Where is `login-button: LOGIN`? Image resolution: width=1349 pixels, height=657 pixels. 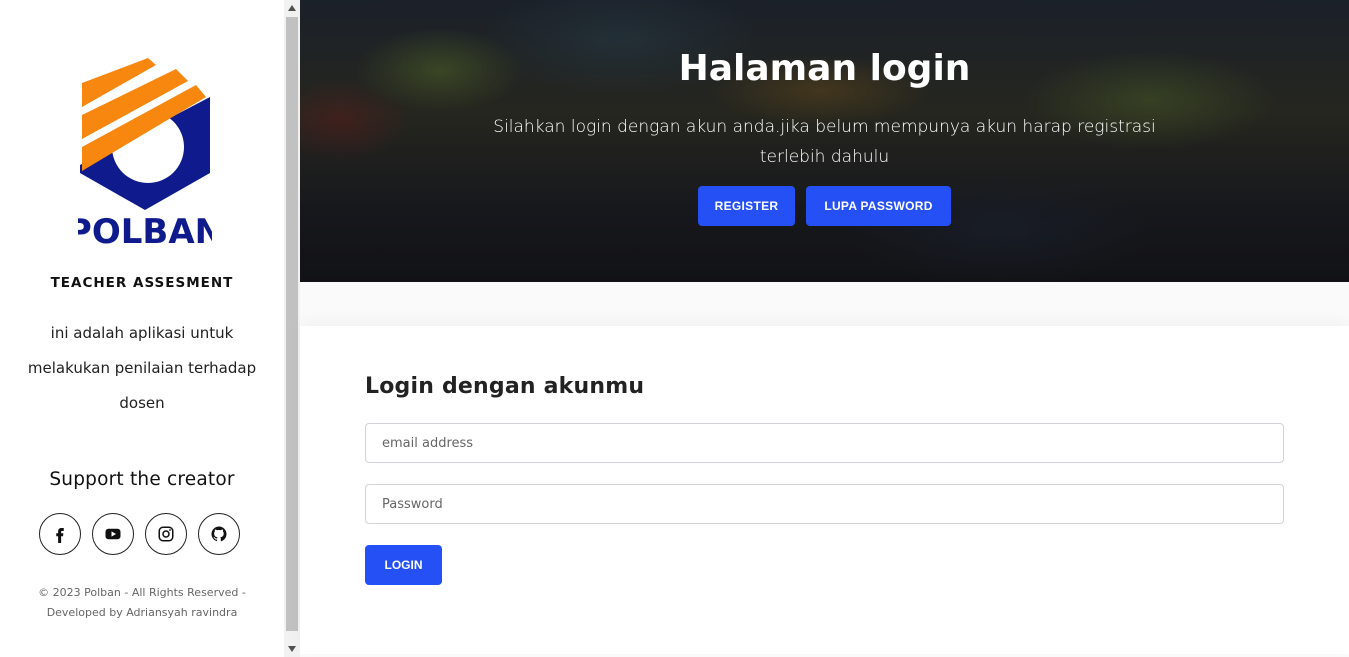 login-button: LOGIN is located at coordinates (403, 565).